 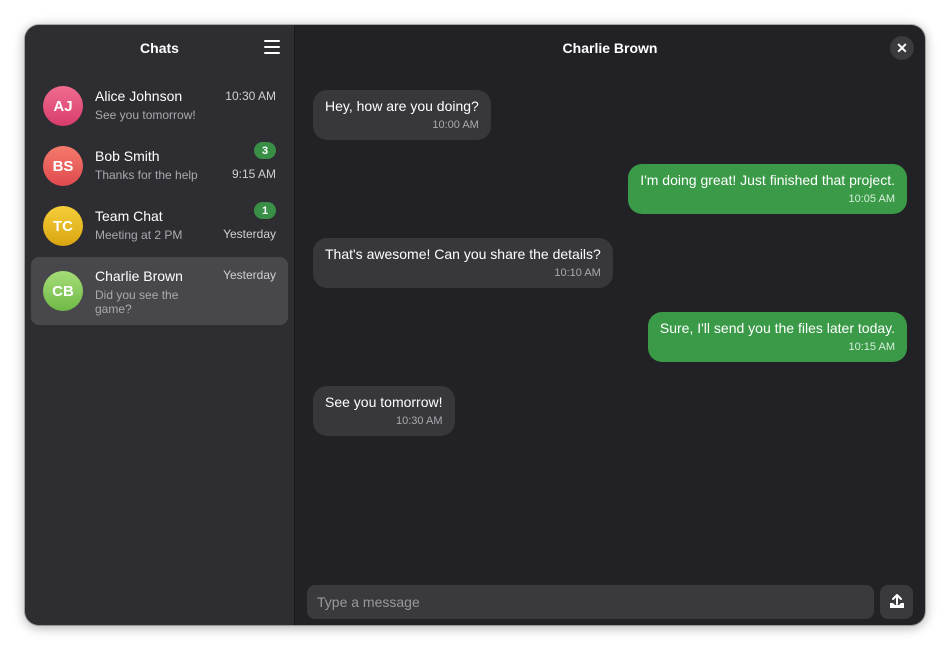 I want to click on conversation-header: Charlie Brown ✕, so click(x=610, y=48).